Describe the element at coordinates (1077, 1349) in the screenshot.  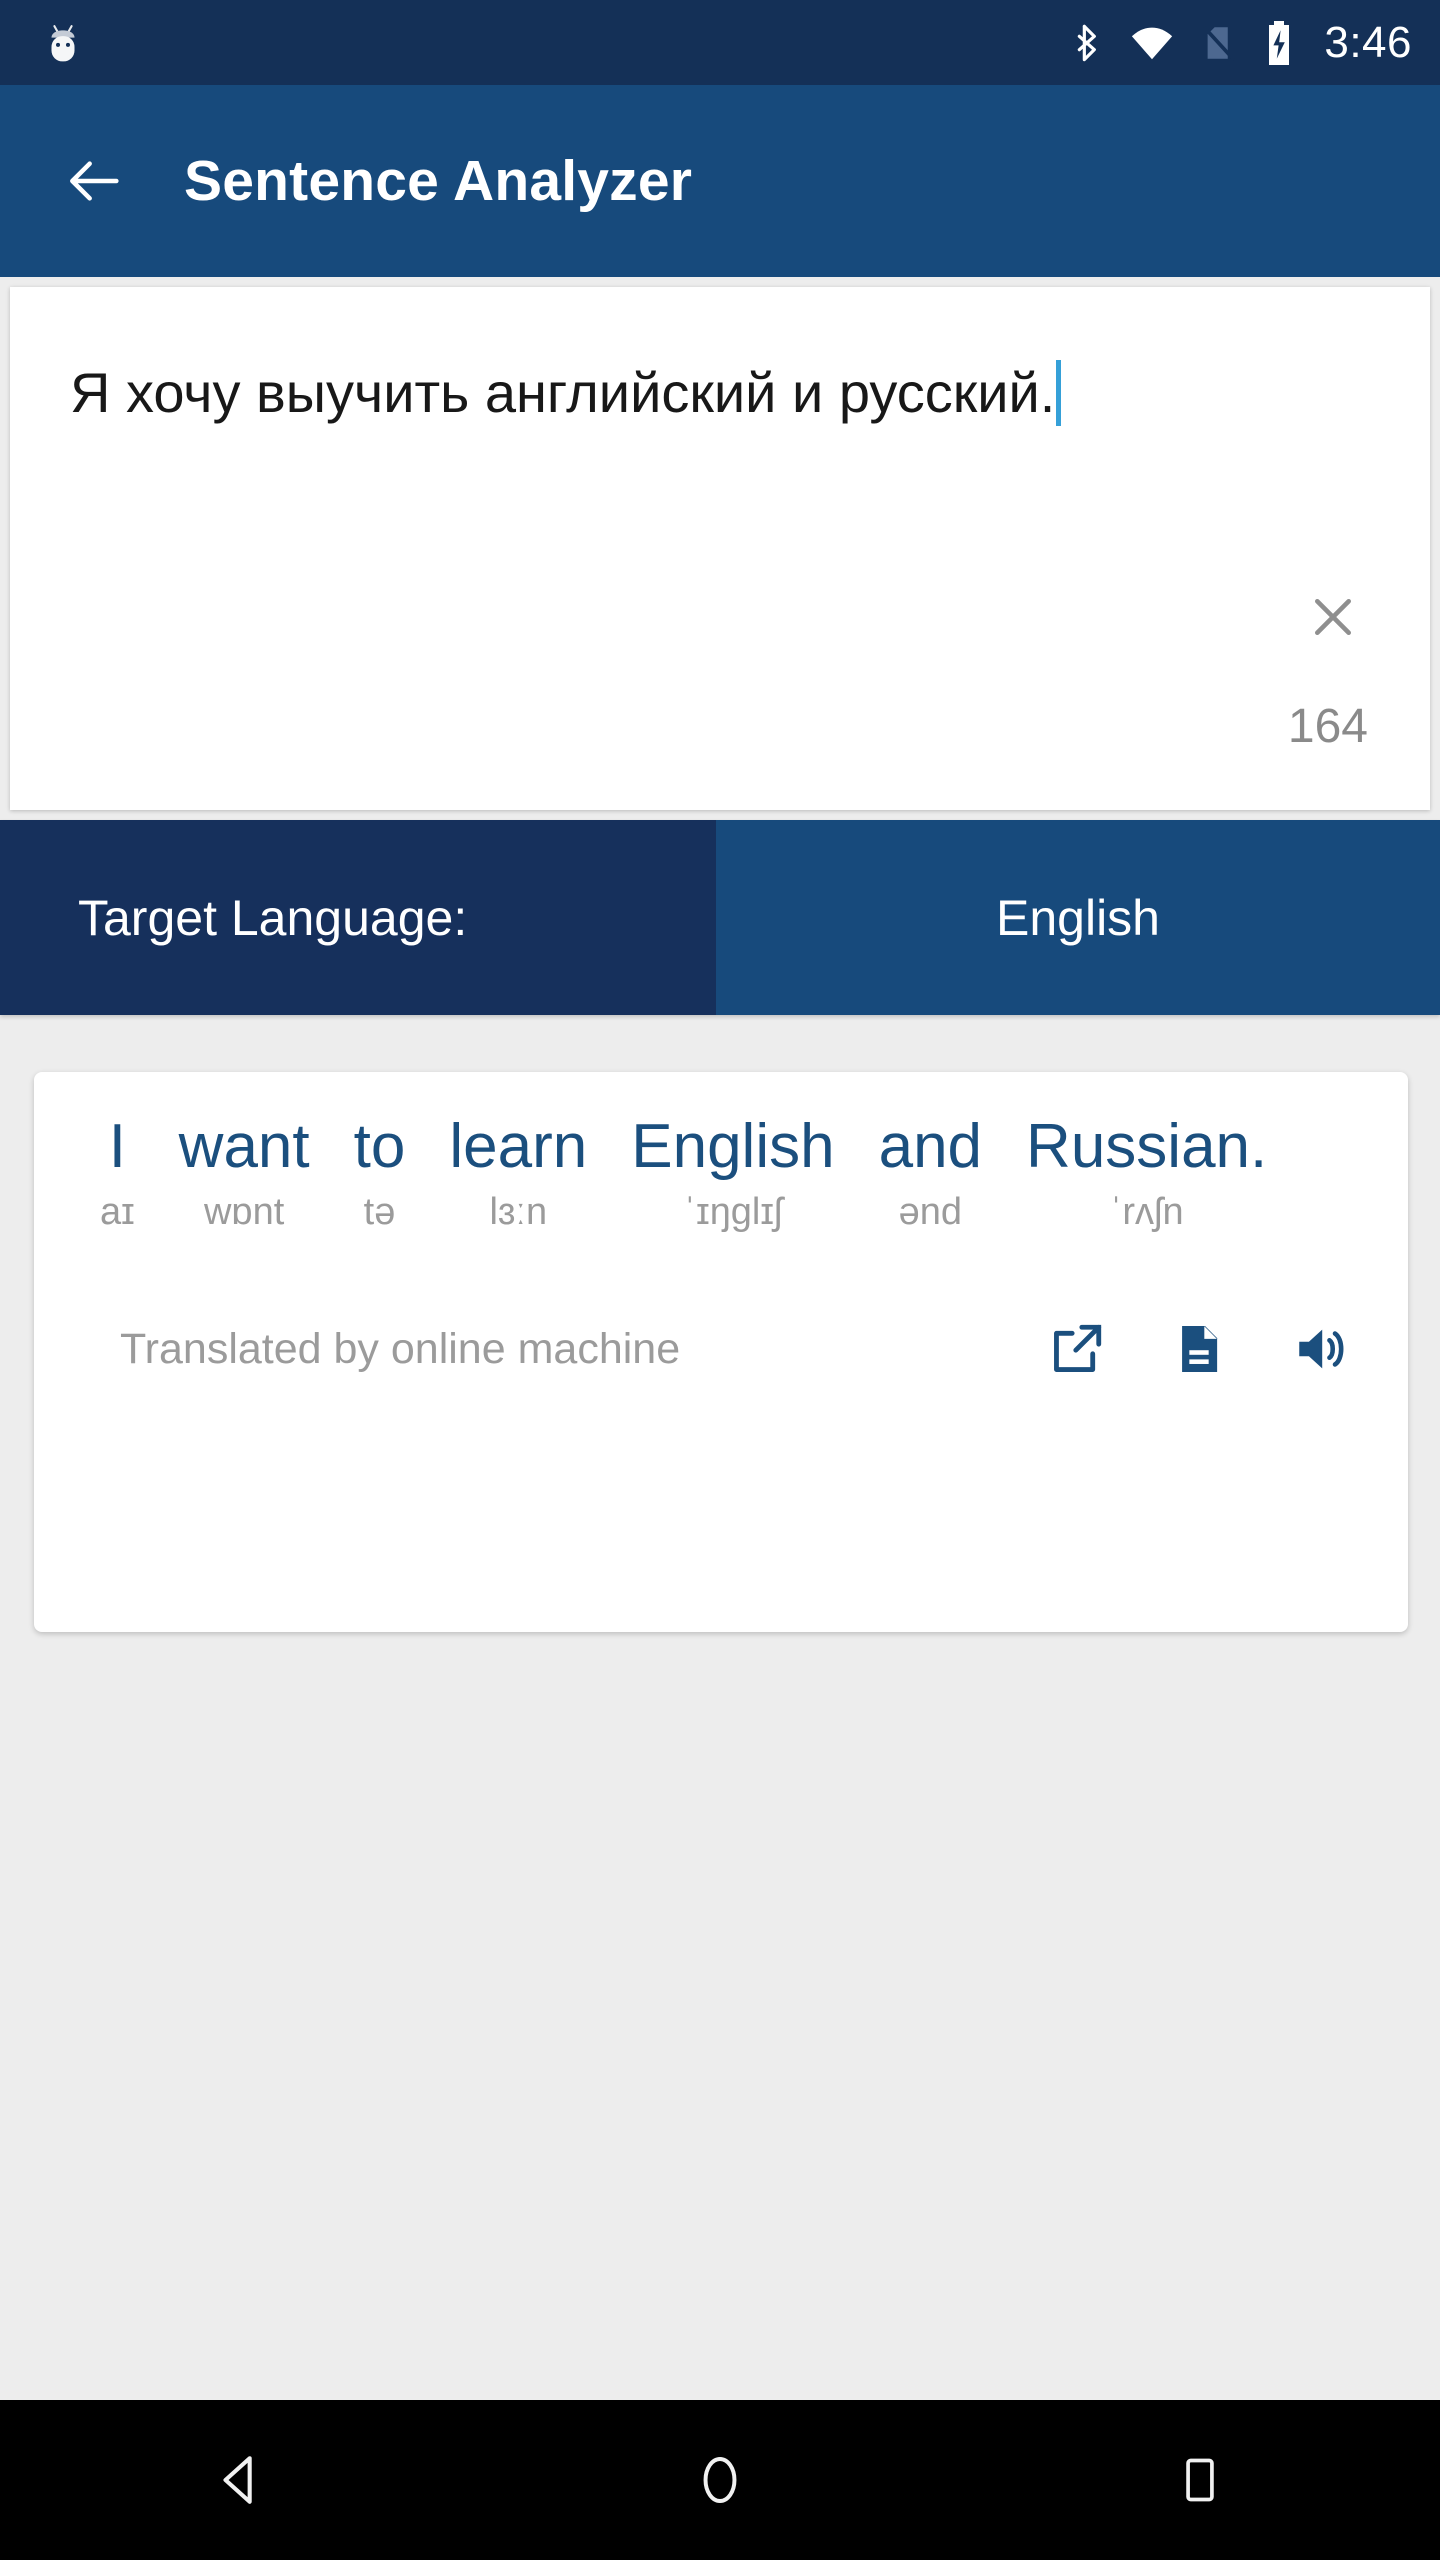
I see `open-in-new-icon` at that location.